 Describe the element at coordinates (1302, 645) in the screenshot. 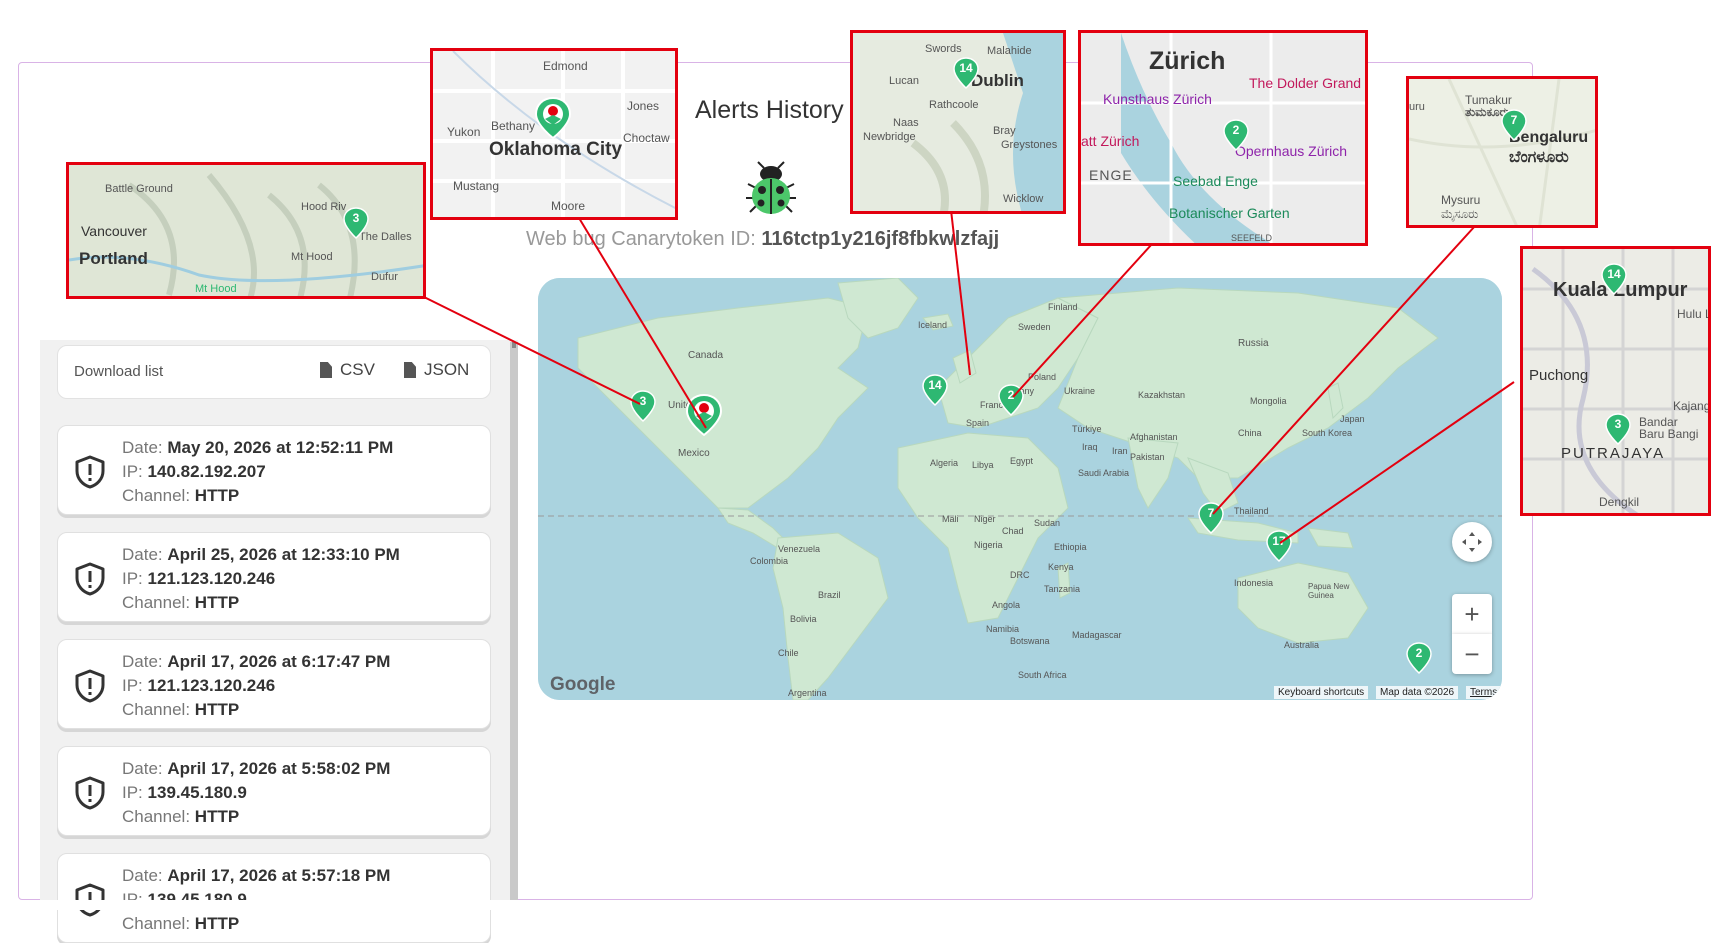

I see `map-label: Australia` at that location.